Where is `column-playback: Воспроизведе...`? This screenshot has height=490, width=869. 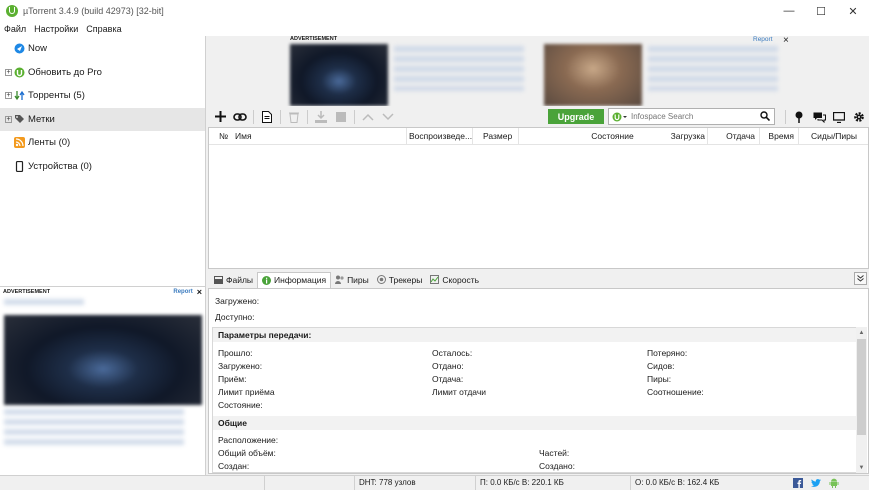
column-playback: Воспроизведе... is located at coordinates (439, 136).